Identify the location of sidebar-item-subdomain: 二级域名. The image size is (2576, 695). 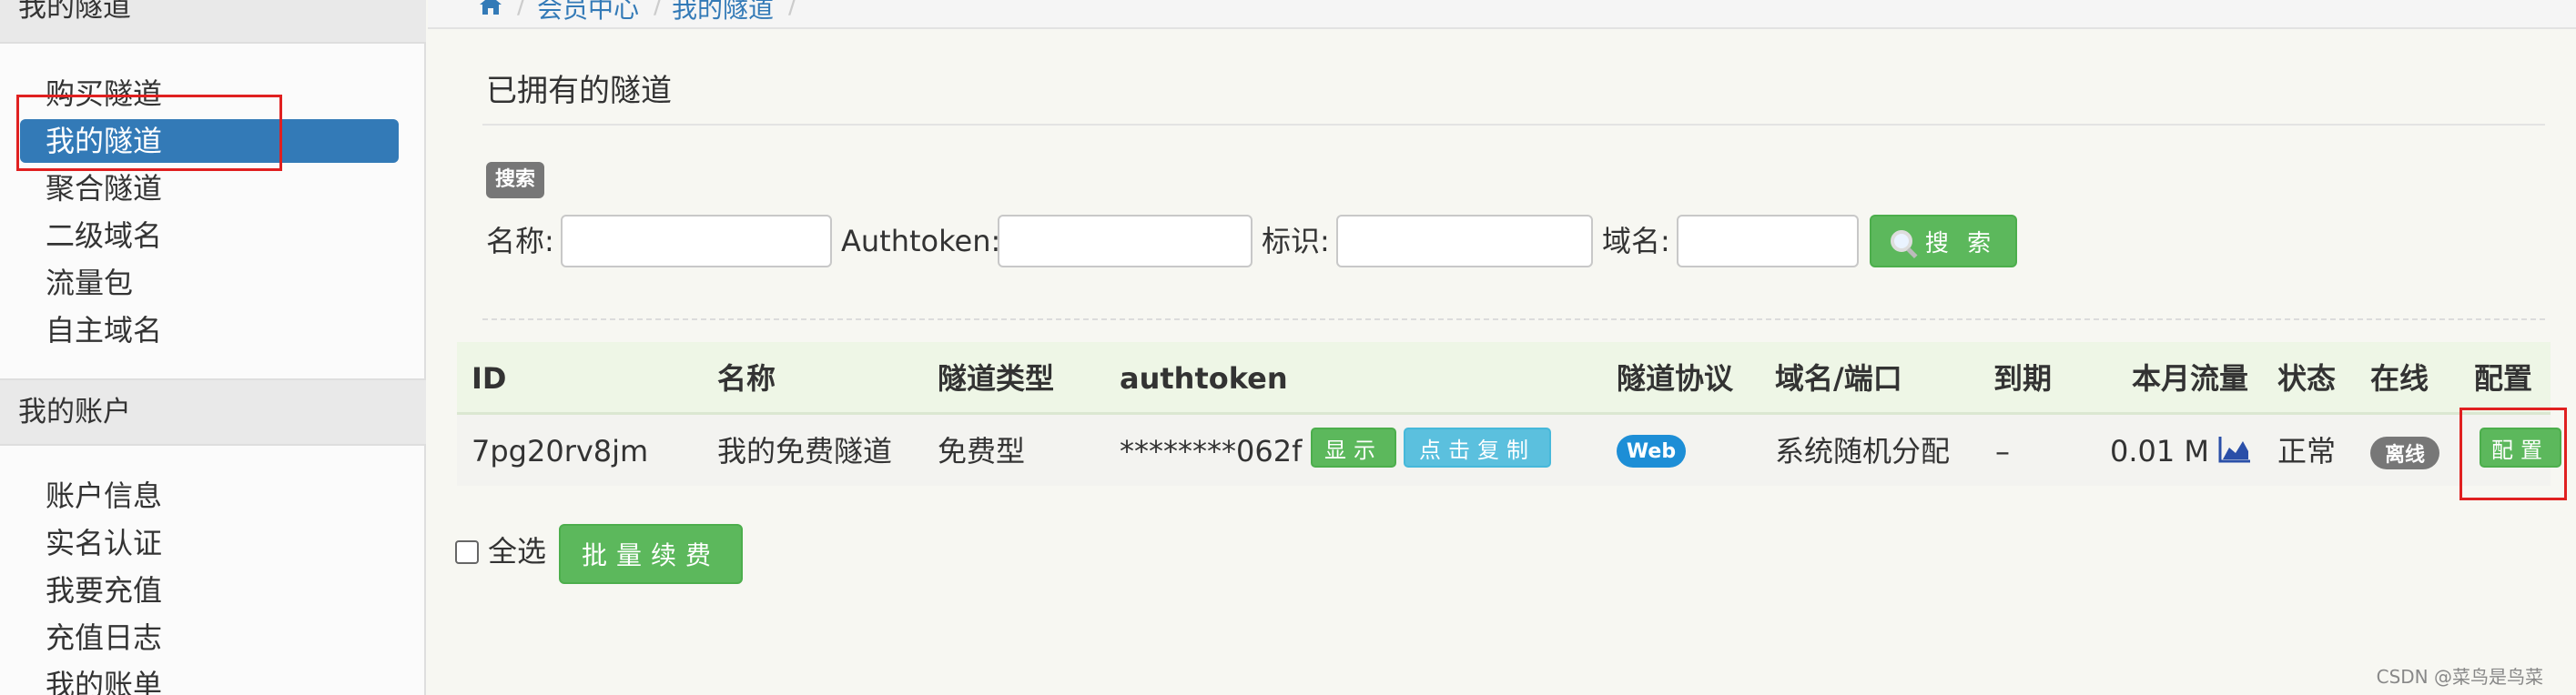
(104, 235).